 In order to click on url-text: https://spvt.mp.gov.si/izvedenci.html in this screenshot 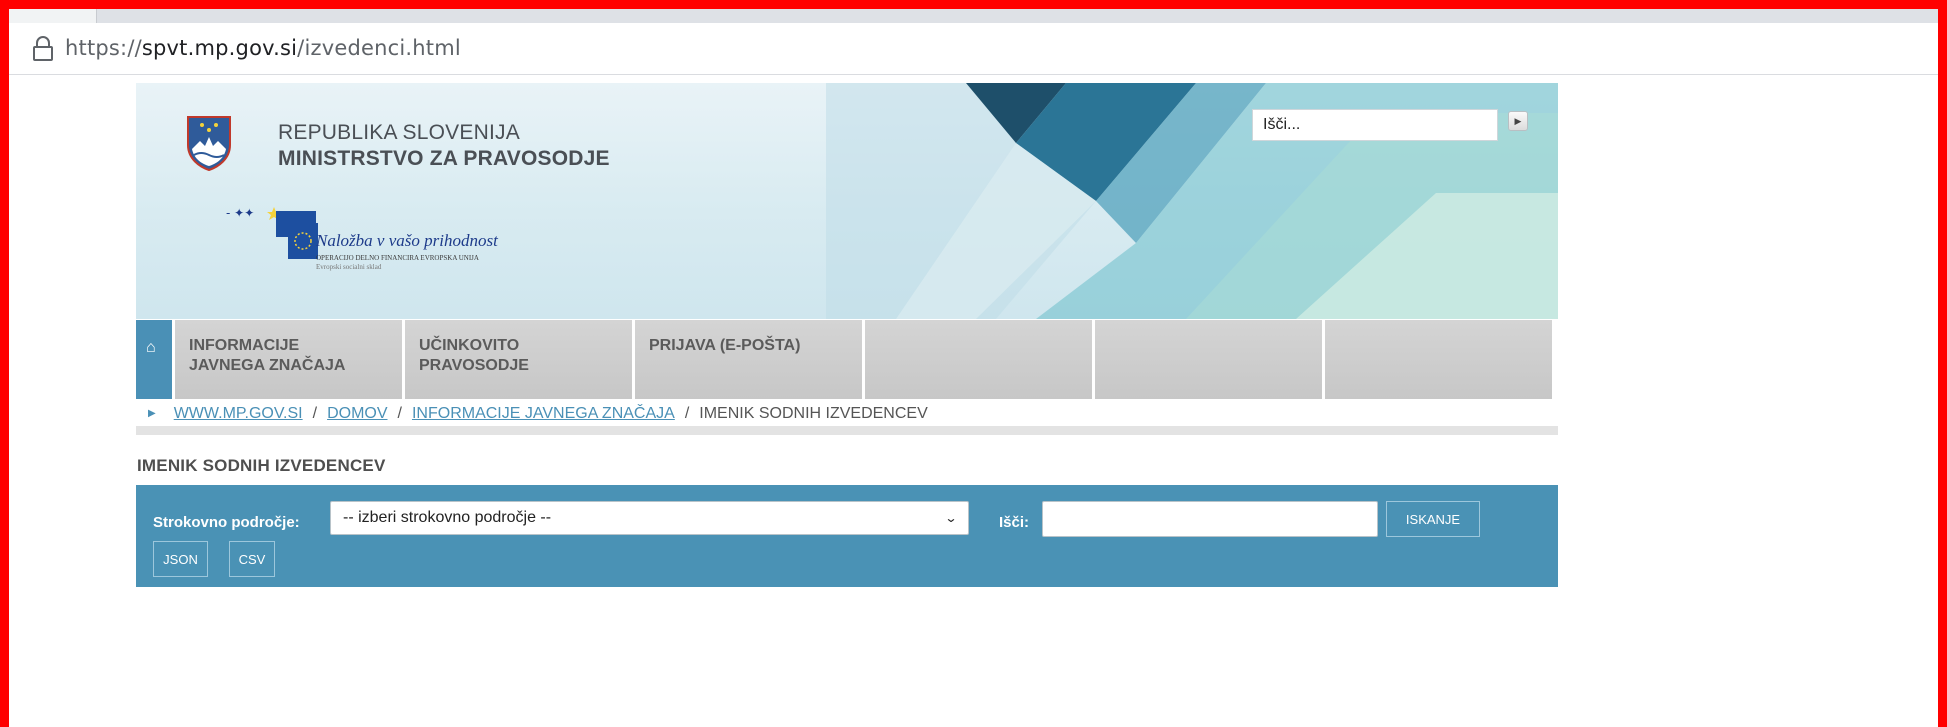, I will do `click(263, 48)`.